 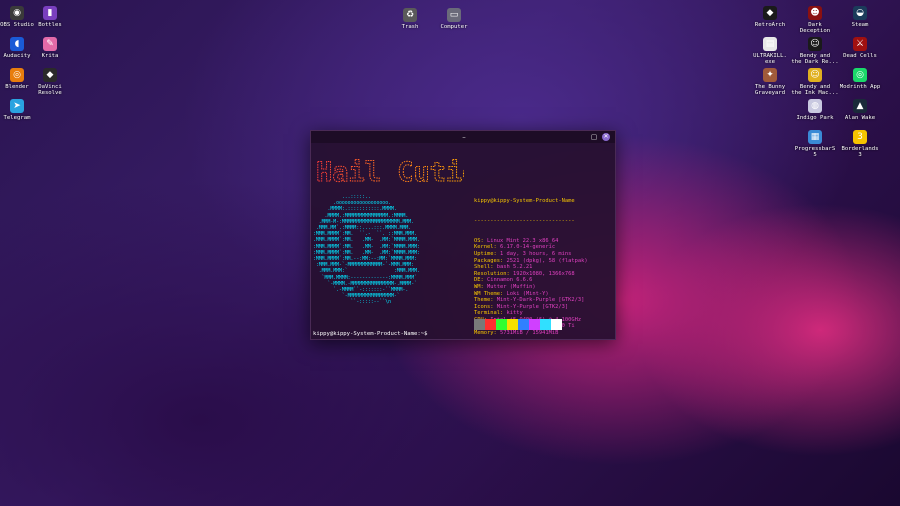 I want to click on desktop-icon: ◒ Steam, so click(x=860, y=17).